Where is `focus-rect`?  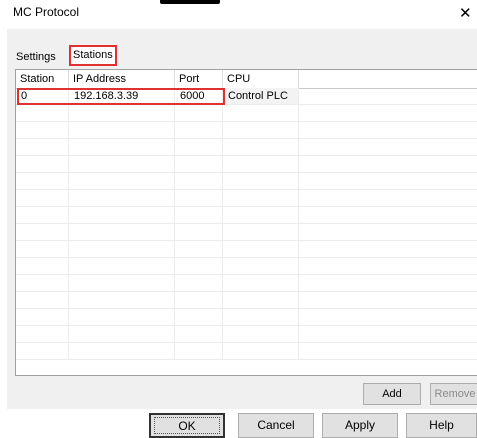 focus-rect is located at coordinates (187, 425).